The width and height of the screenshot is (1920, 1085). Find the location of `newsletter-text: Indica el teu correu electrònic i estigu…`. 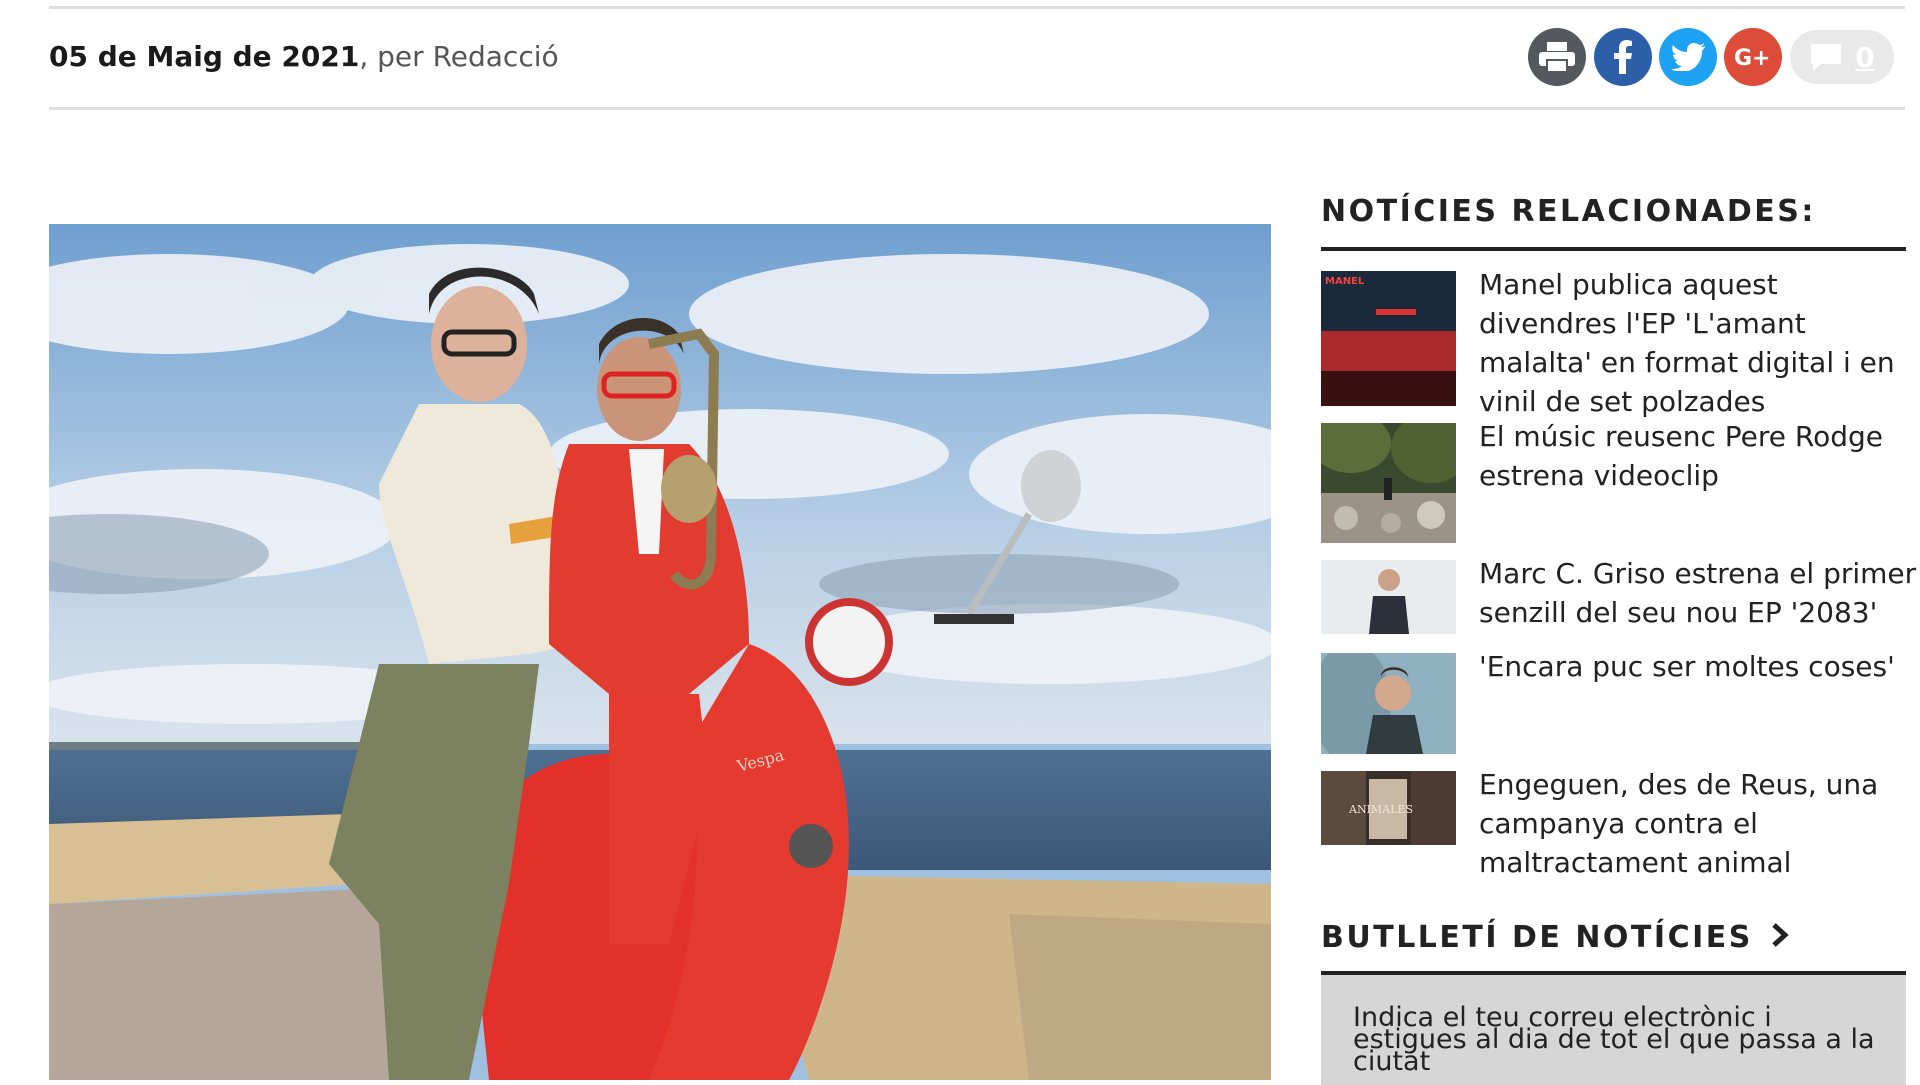

newsletter-text: Indica el teu correu electrònic i estigu… is located at coordinates (1614, 1039).